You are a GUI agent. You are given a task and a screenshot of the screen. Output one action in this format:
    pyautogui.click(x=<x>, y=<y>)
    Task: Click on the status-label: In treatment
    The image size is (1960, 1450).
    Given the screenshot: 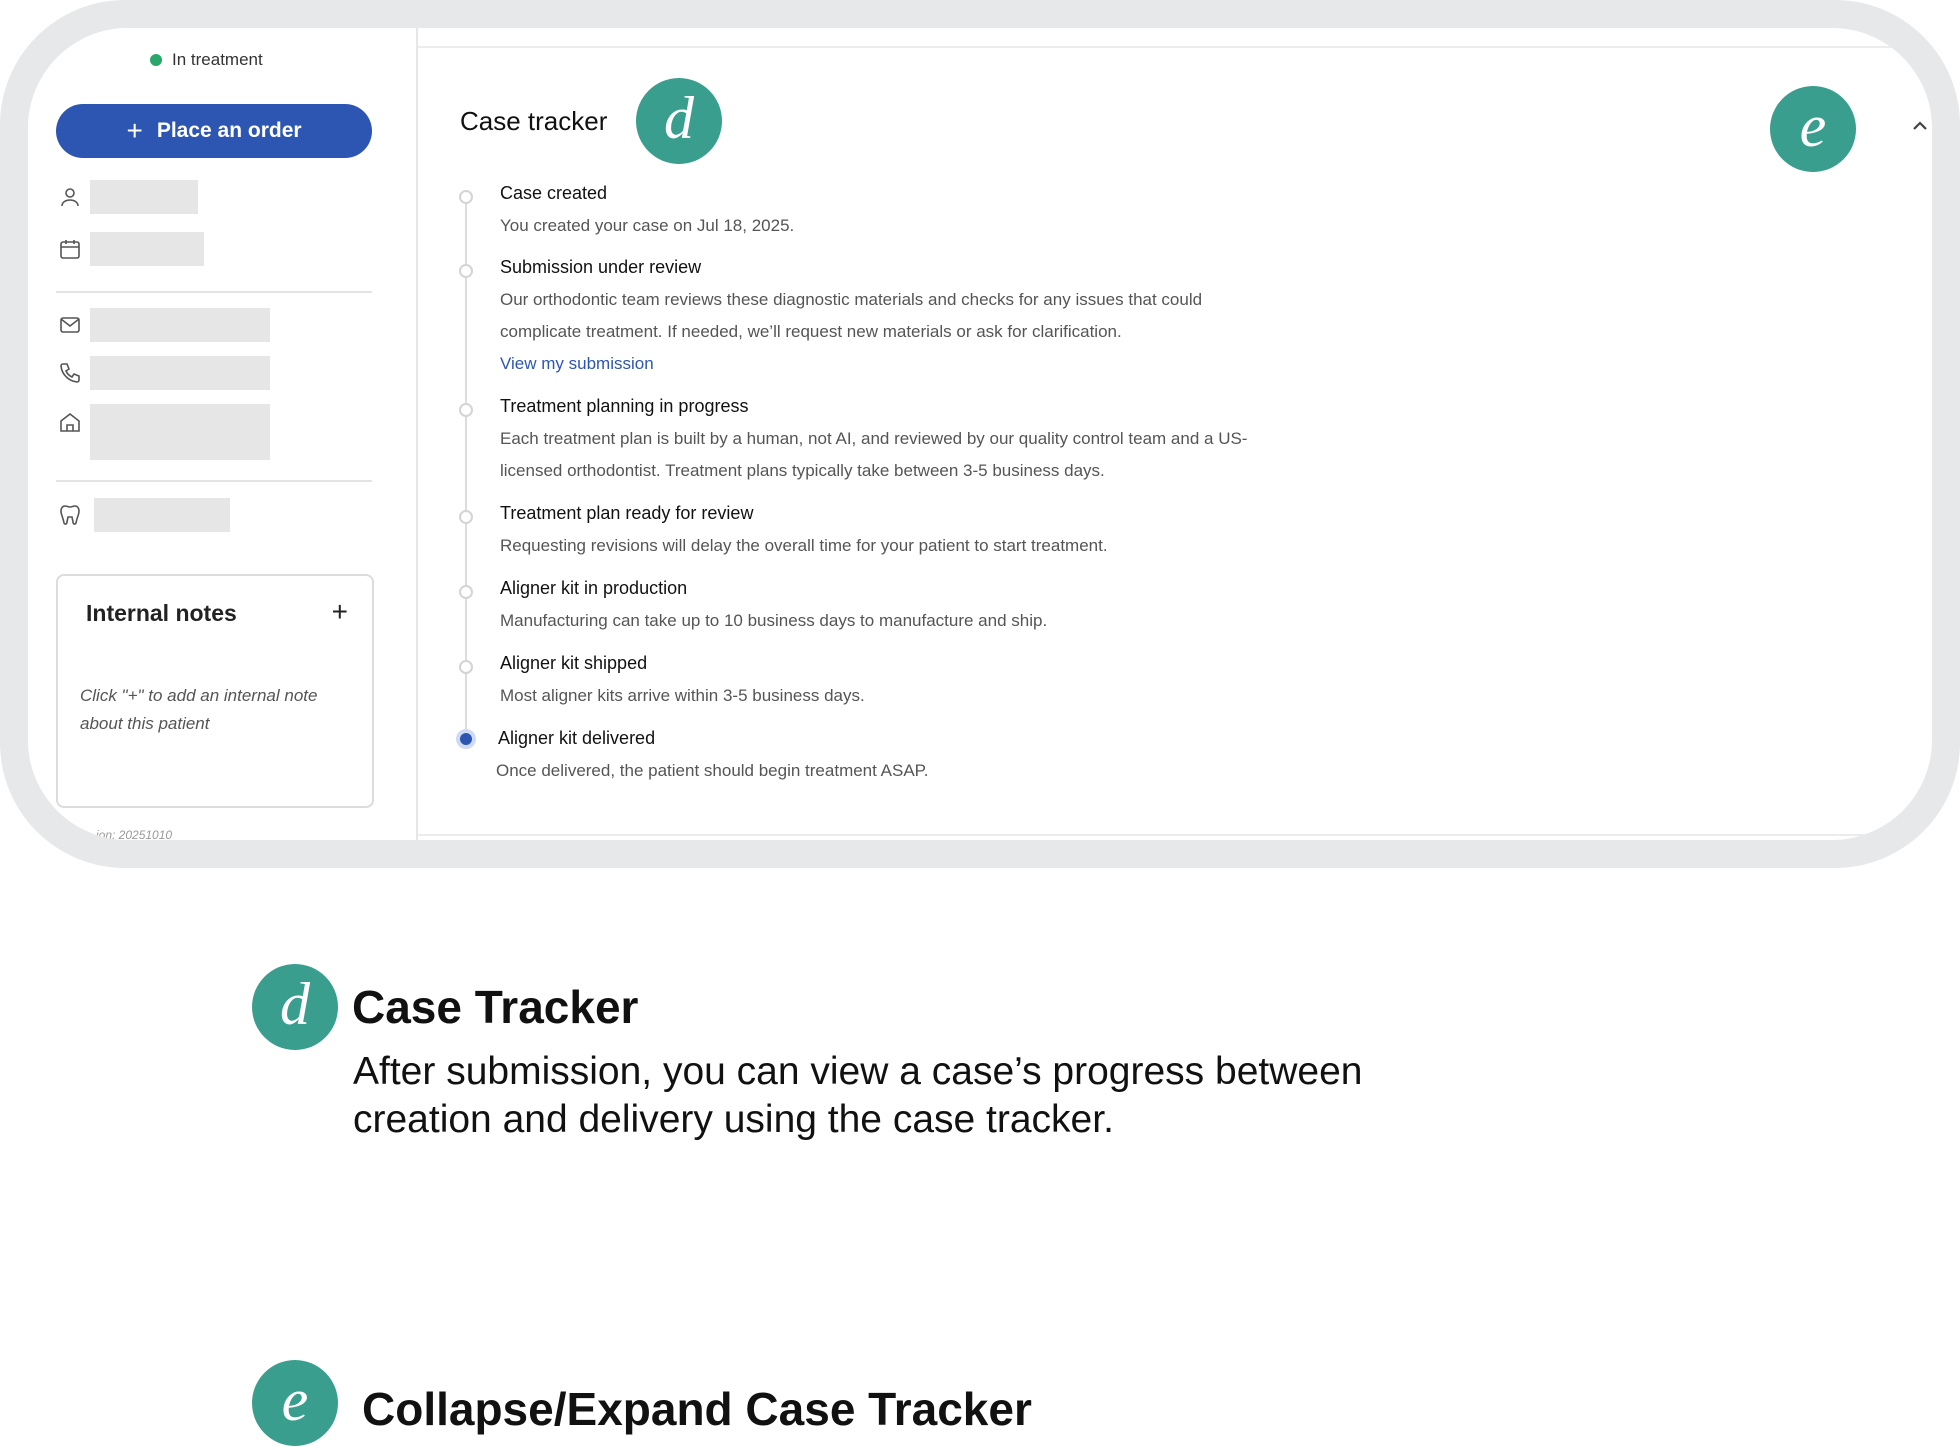 What is the action you would take?
    pyautogui.click(x=217, y=59)
    